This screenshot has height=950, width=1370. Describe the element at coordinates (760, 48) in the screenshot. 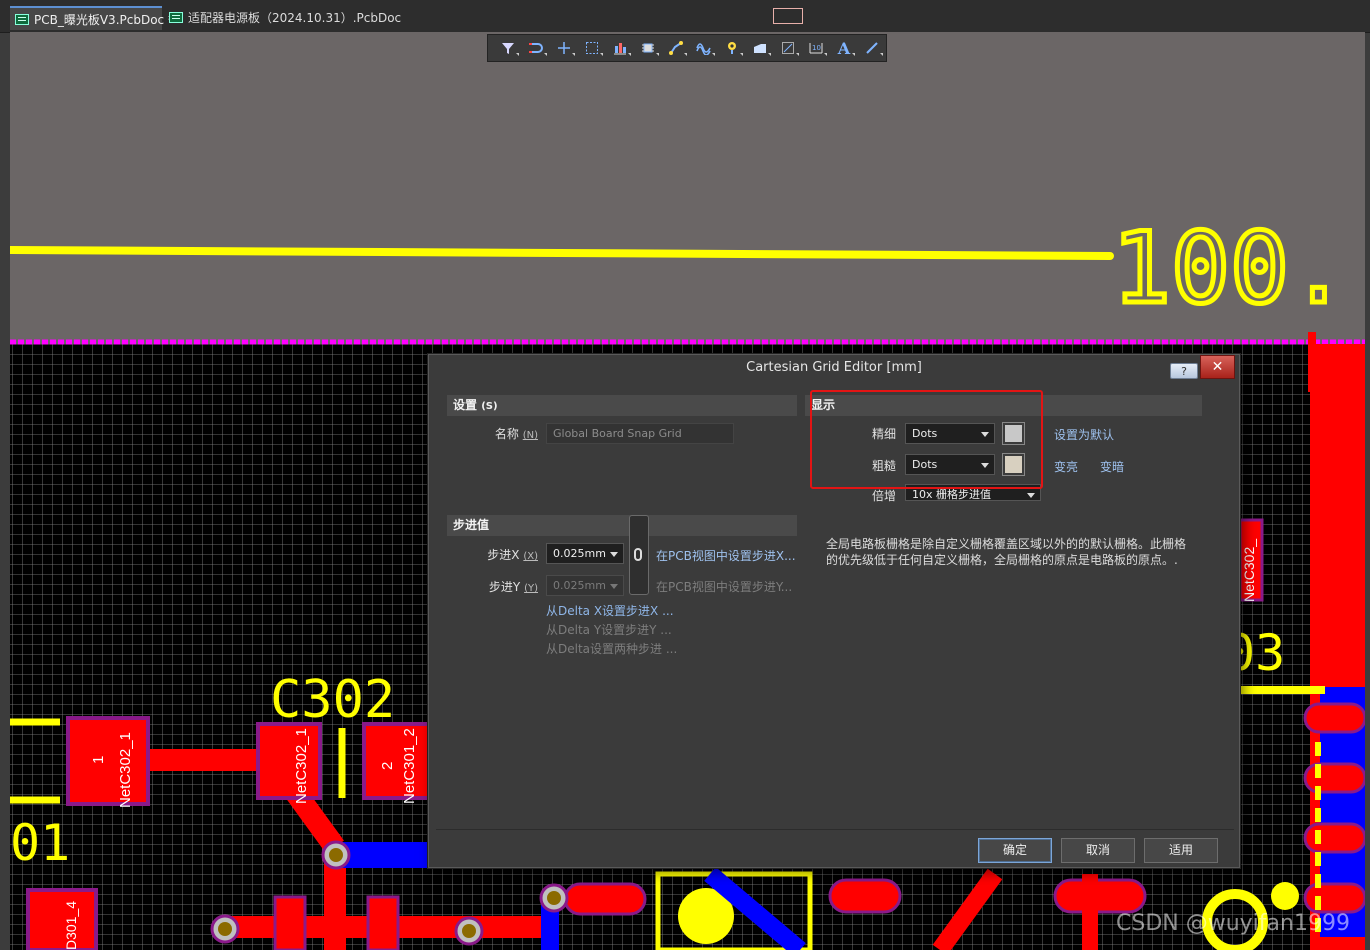

I see `fill-icon` at that location.